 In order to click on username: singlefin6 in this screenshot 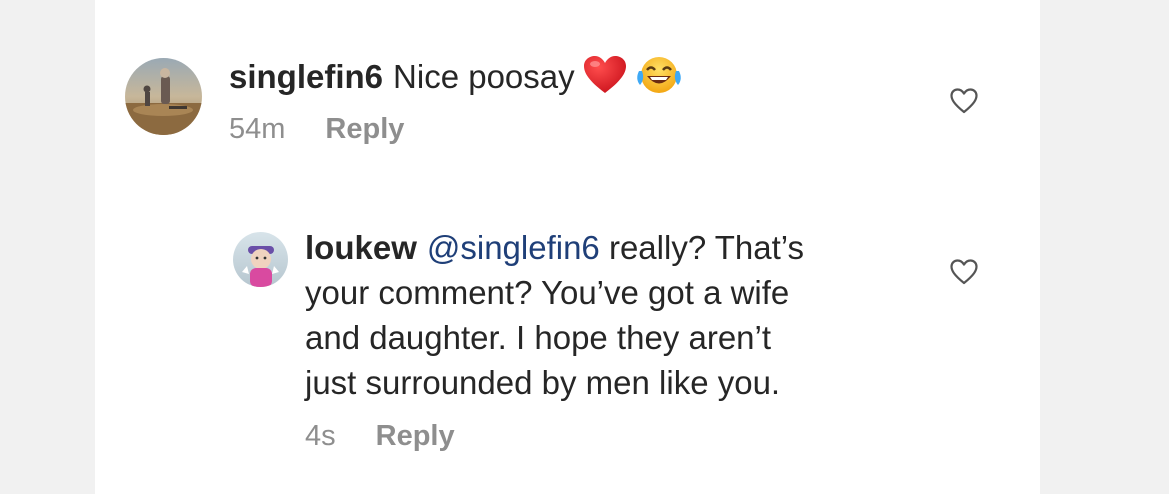, I will do `click(306, 76)`.